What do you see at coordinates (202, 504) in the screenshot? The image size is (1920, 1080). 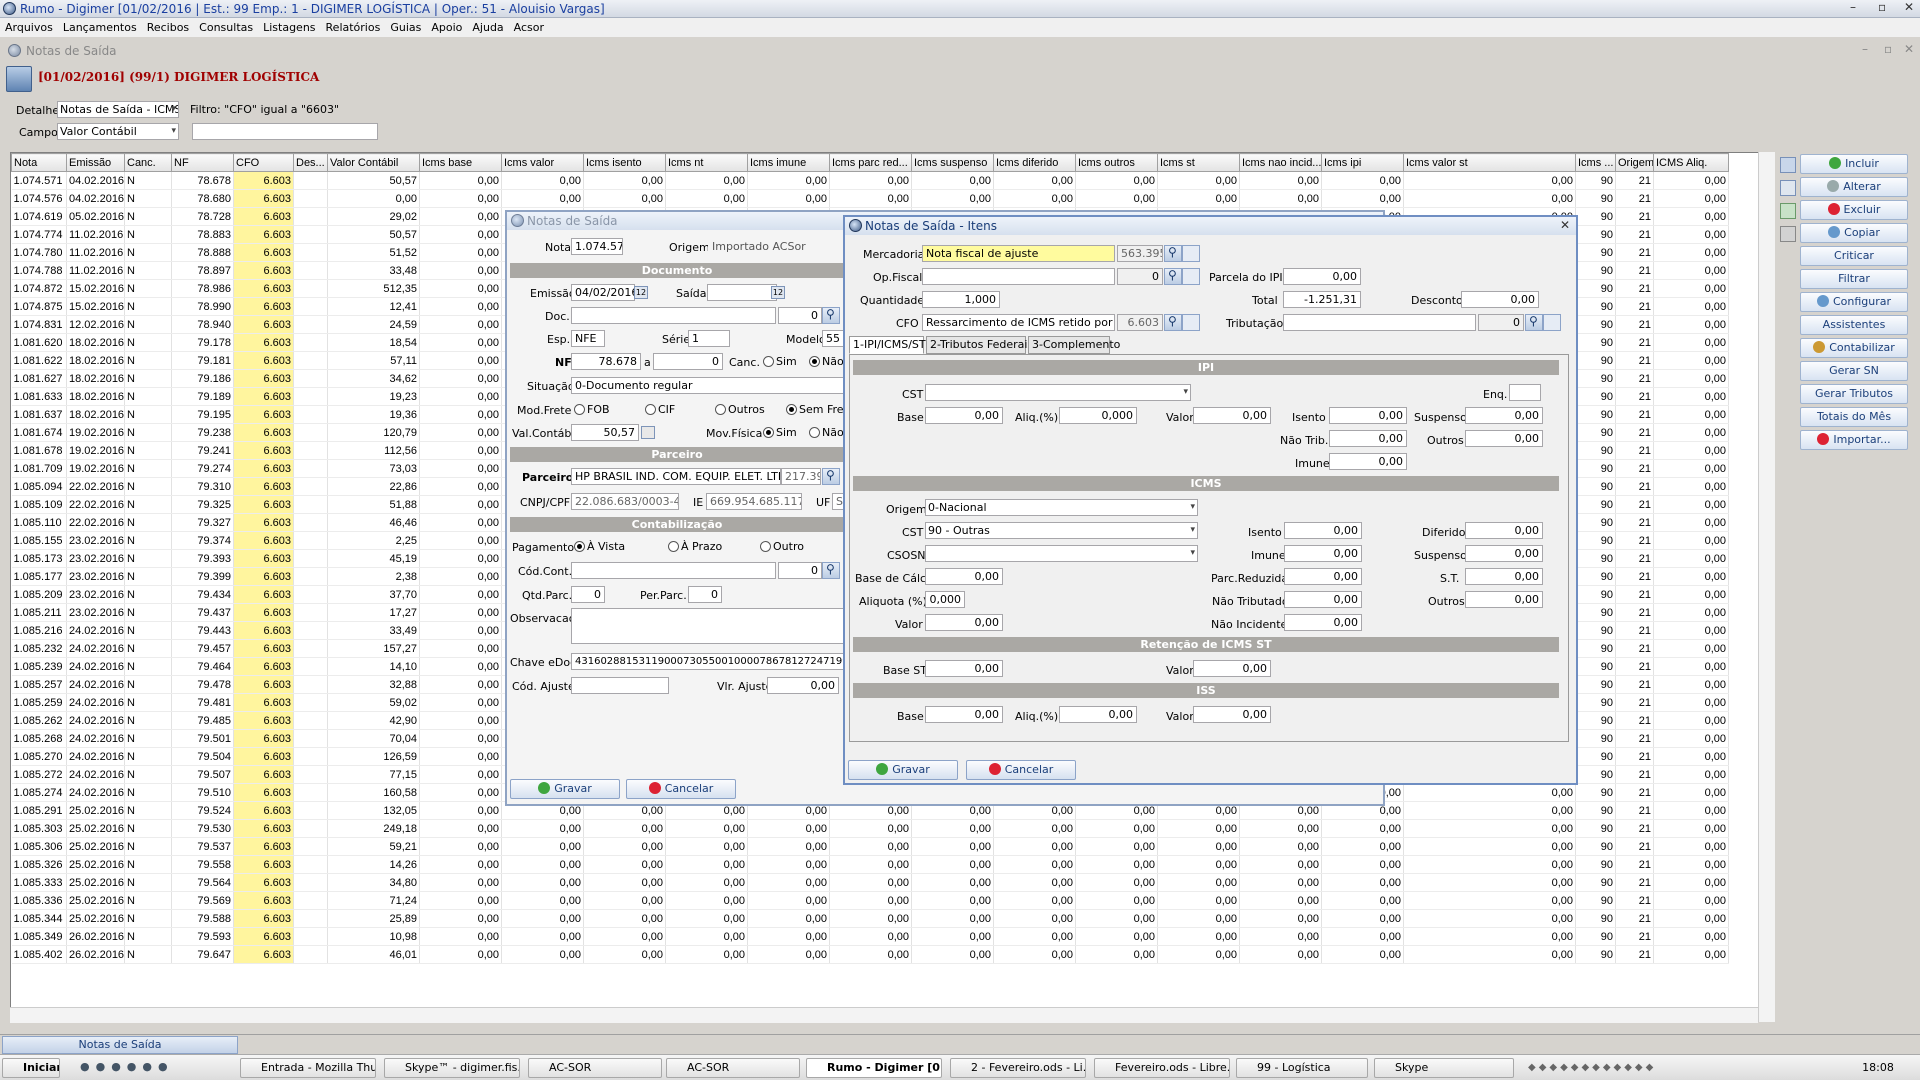 I see `nf-cell: 79.325` at bounding box center [202, 504].